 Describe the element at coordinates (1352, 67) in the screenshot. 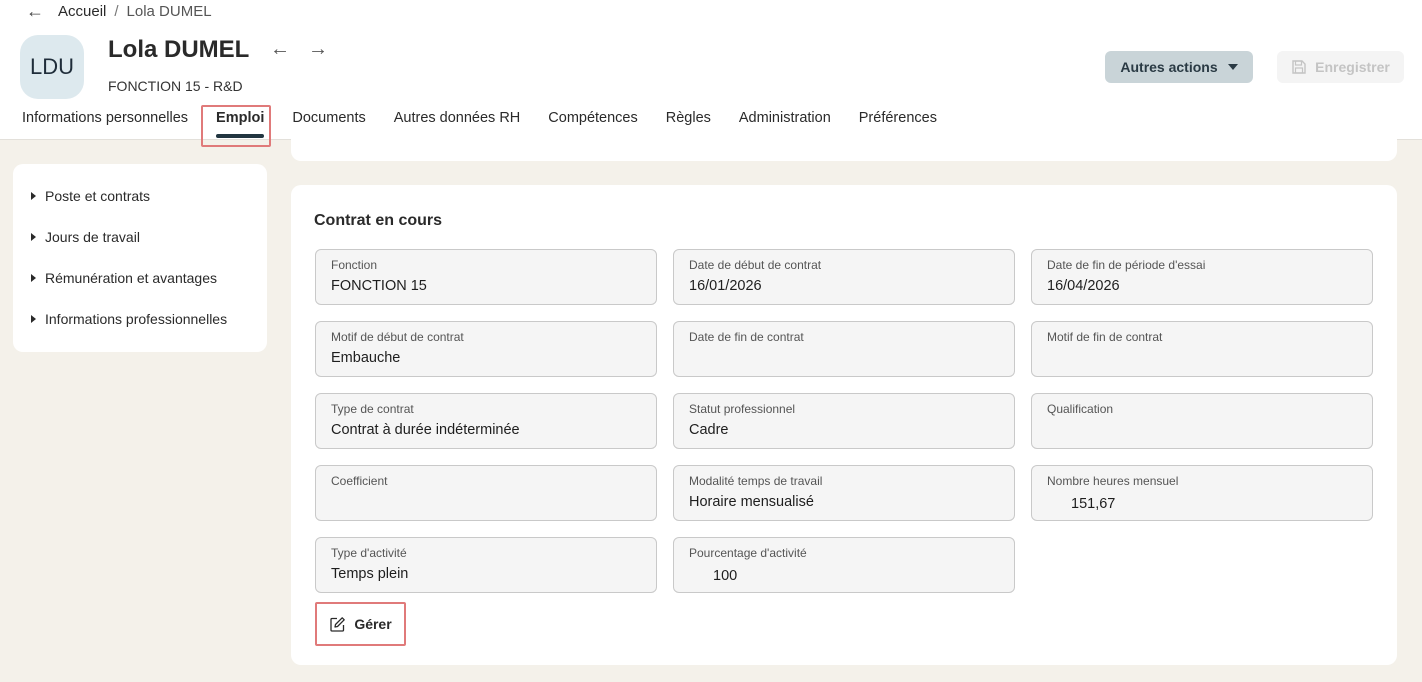

I see `save-label: Enregistrer` at that location.